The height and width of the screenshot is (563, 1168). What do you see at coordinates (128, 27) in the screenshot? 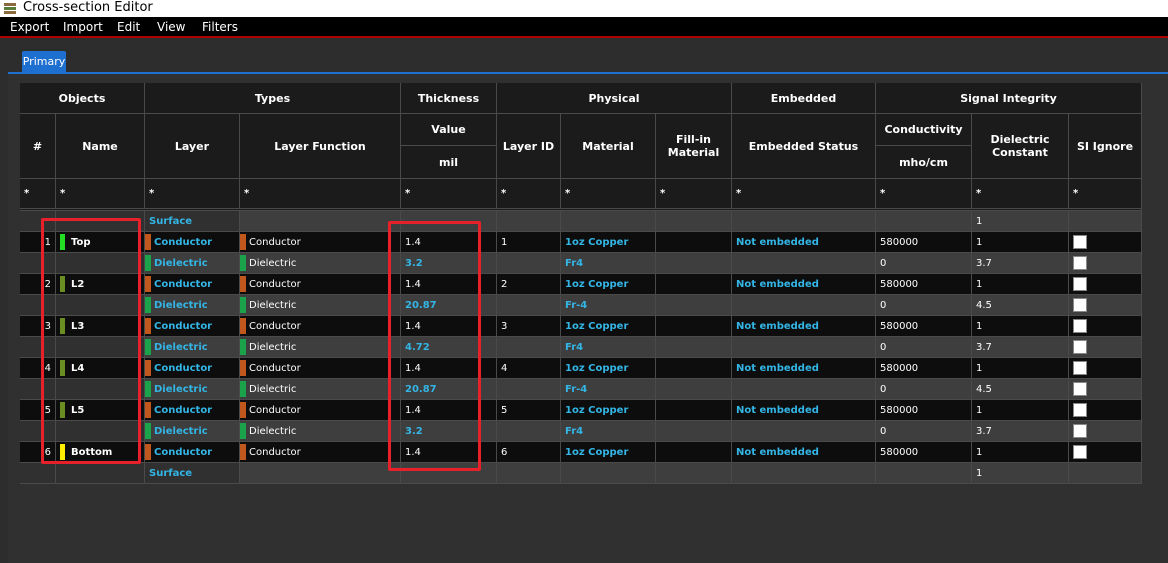
I see `menu-edit: Edit` at bounding box center [128, 27].